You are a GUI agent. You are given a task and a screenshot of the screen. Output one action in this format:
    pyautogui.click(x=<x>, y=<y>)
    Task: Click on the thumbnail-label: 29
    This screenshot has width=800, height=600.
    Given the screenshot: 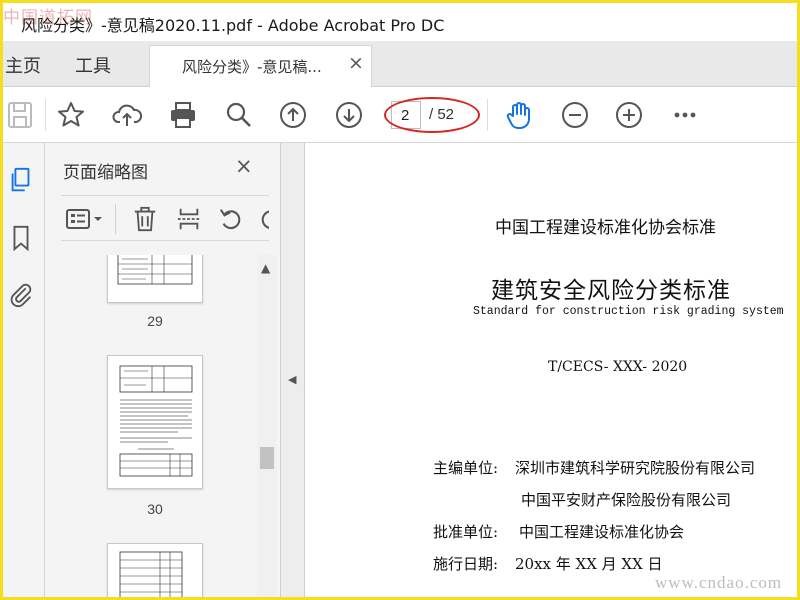 What is the action you would take?
    pyautogui.click(x=155, y=321)
    